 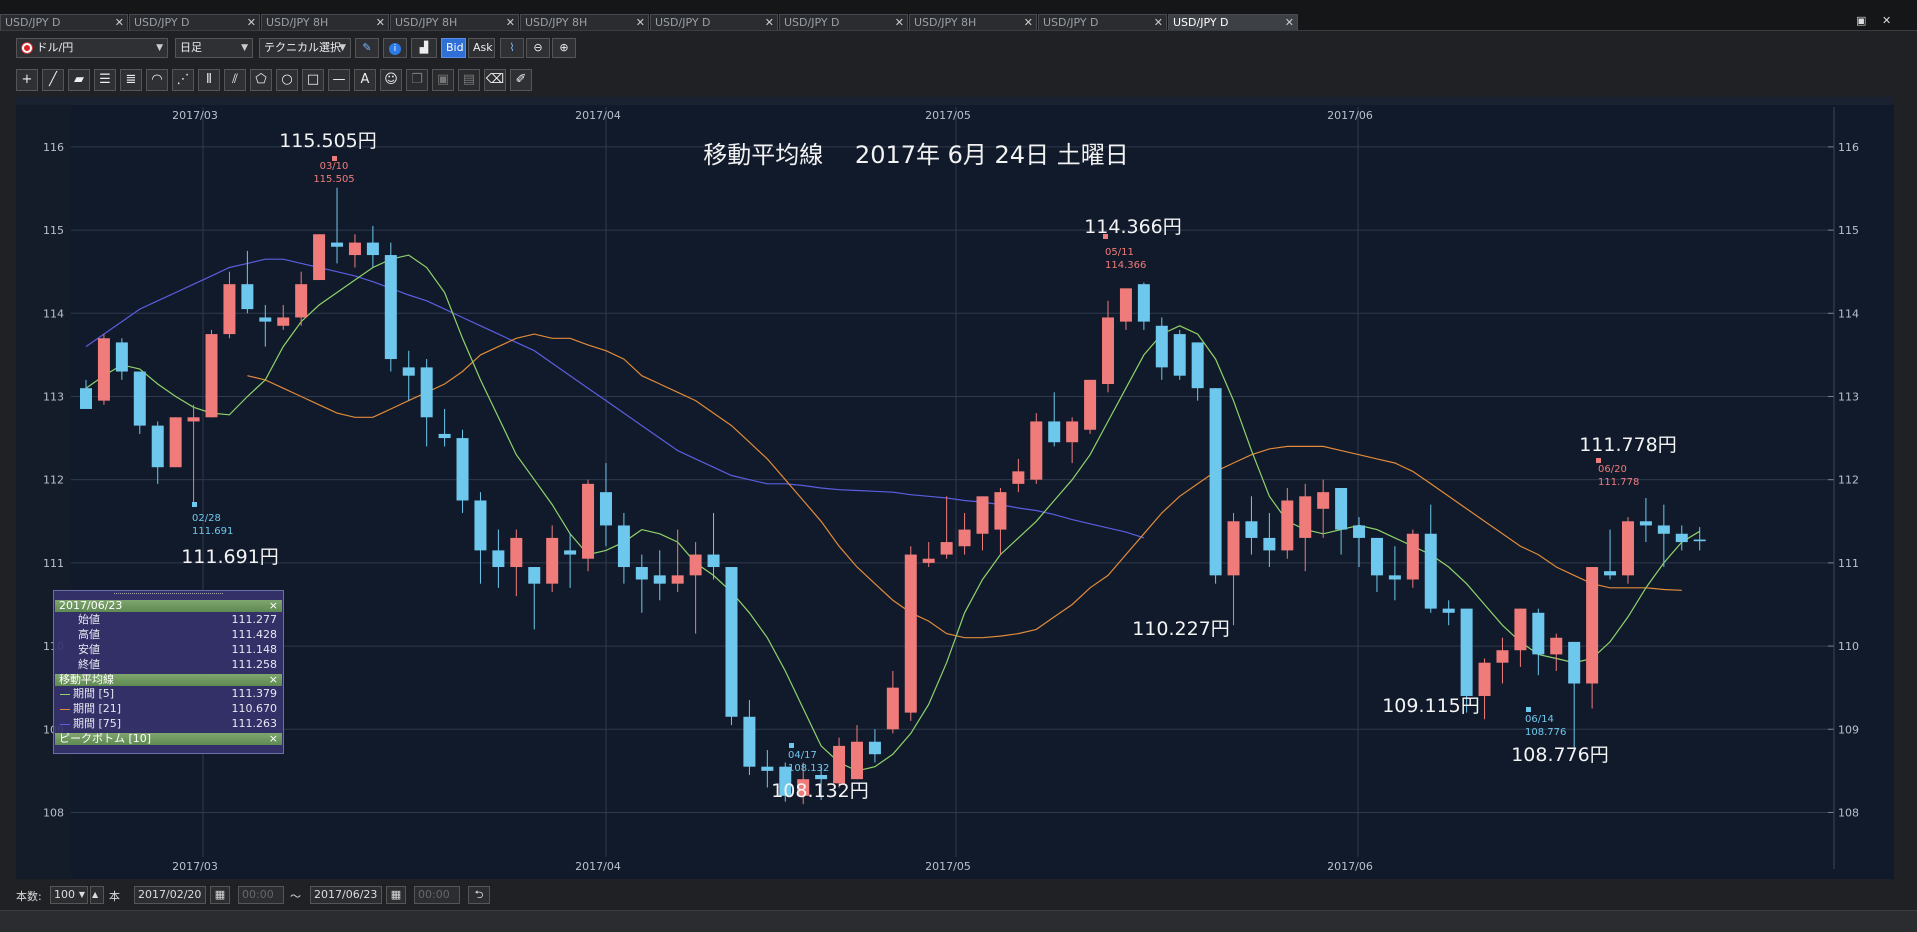 What do you see at coordinates (714, 22) in the screenshot?
I see `tab-6: USD/JPY D ✕` at bounding box center [714, 22].